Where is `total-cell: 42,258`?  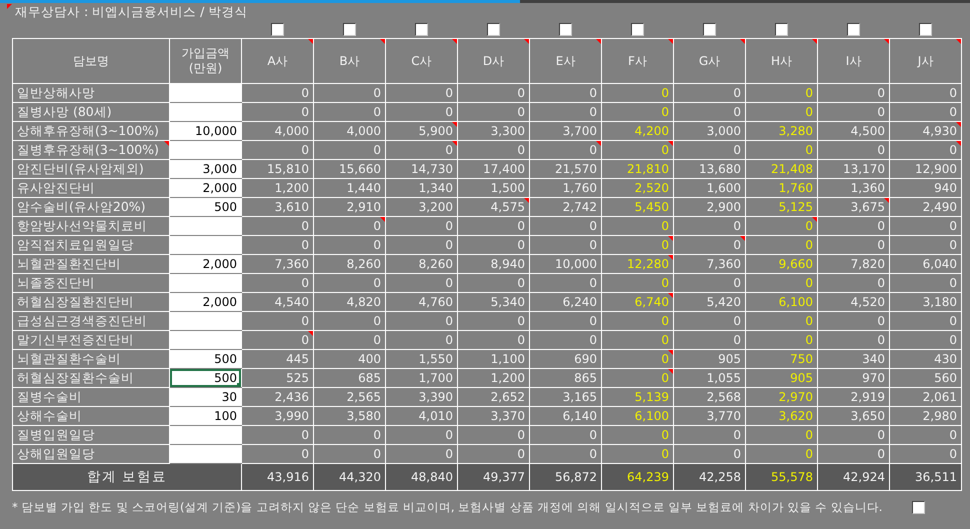 total-cell: 42,258 is located at coordinates (710, 477).